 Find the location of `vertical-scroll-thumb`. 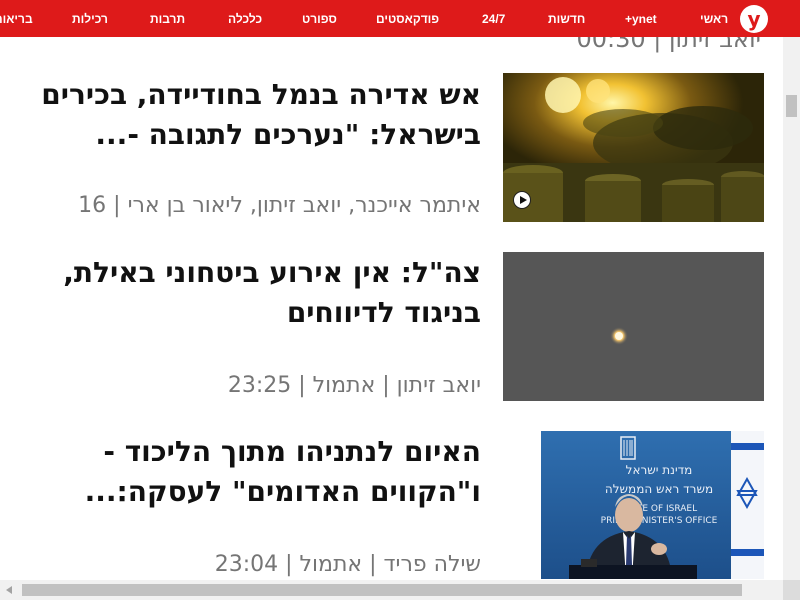

vertical-scroll-thumb is located at coordinates (791, 106).